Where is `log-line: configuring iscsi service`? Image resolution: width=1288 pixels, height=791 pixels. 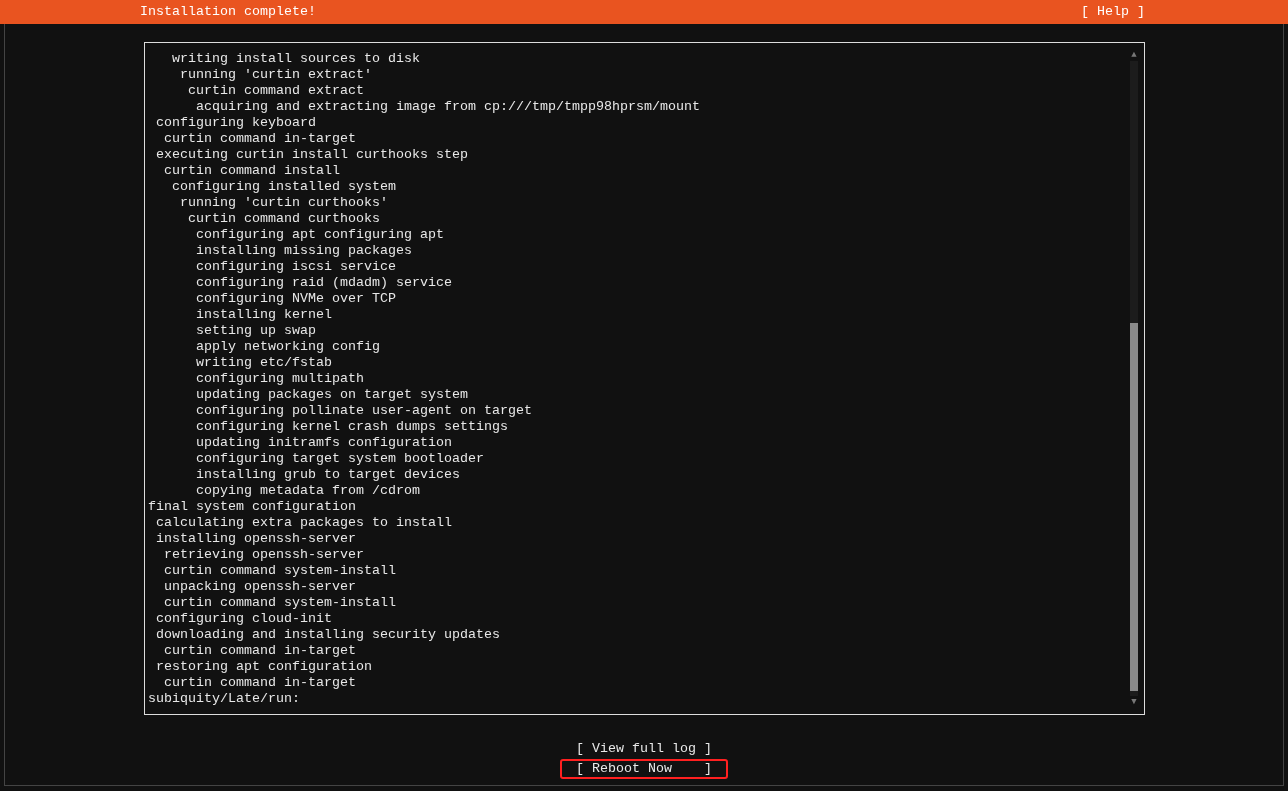
log-line: configuring iscsi service is located at coordinates (296, 267).